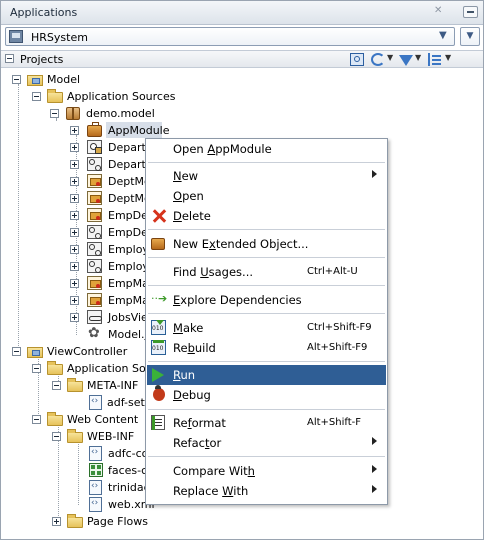  What do you see at coordinates (435, 59) in the screenshot?
I see `navigator-display-options-icon` at bounding box center [435, 59].